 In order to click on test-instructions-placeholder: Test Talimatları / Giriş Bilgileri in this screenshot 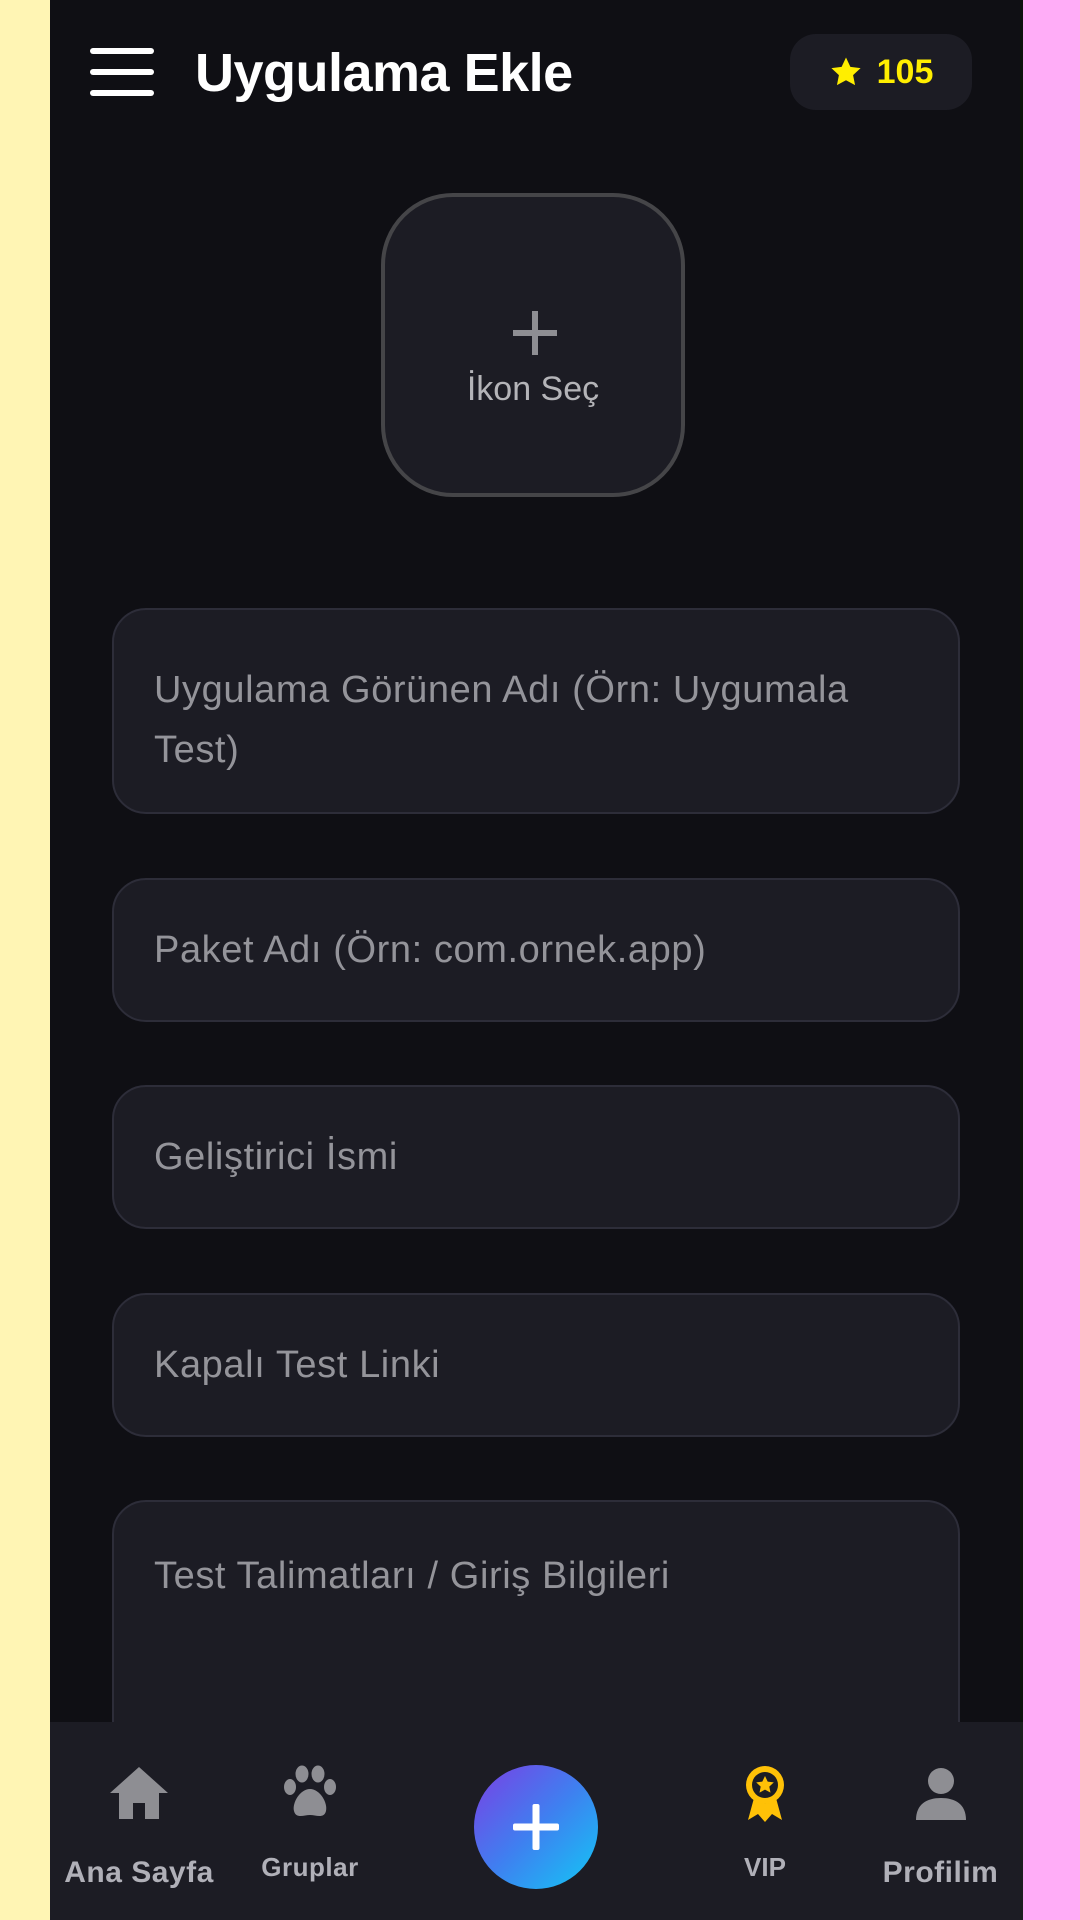, I will do `click(412, 1576)`.